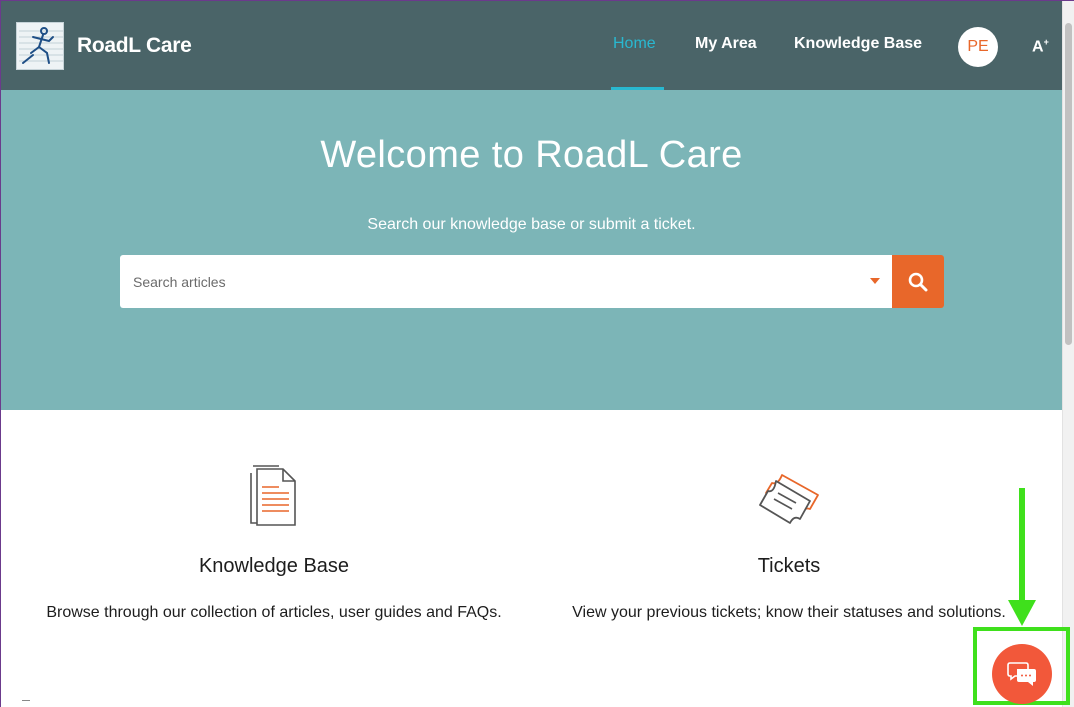 Image resolution: width=1074 pixels, height=707 pixels. Describe the element at coordinates (531, 155) in the screenshot. I see `hero-title: Welcome to RoadL Care` at that location.